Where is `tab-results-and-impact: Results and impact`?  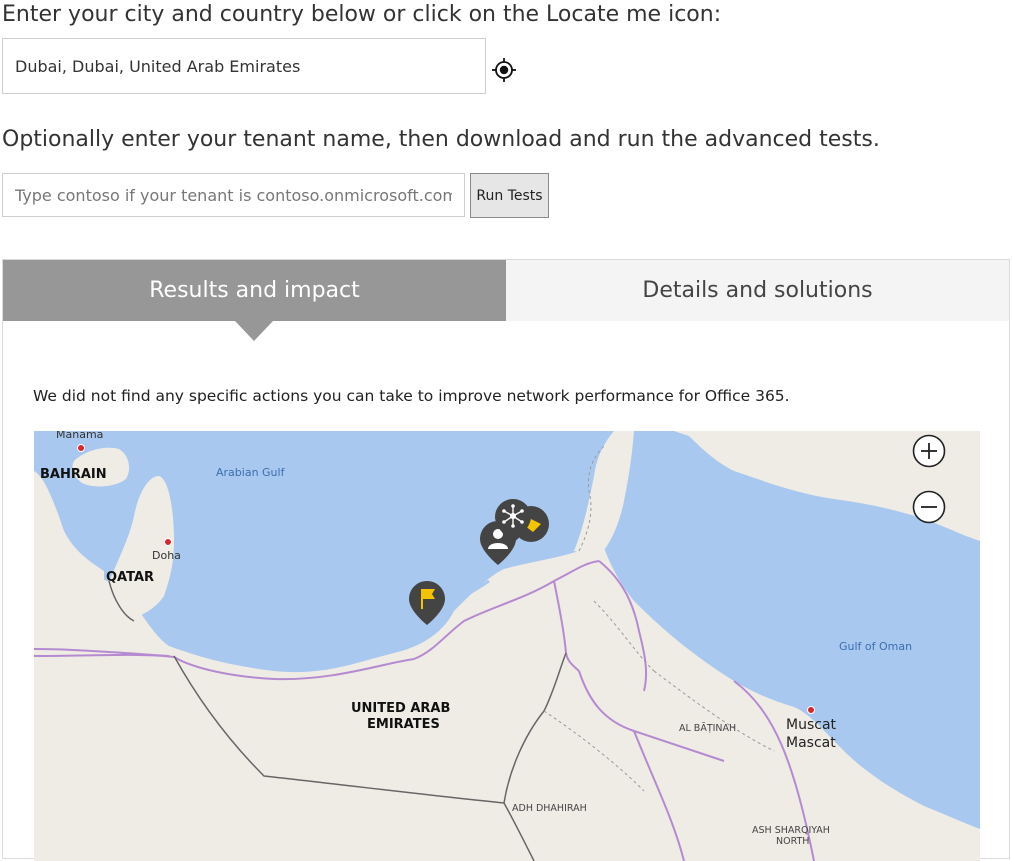 tab-results-and-impact: Results and impact is located at coordinates (254, 290).